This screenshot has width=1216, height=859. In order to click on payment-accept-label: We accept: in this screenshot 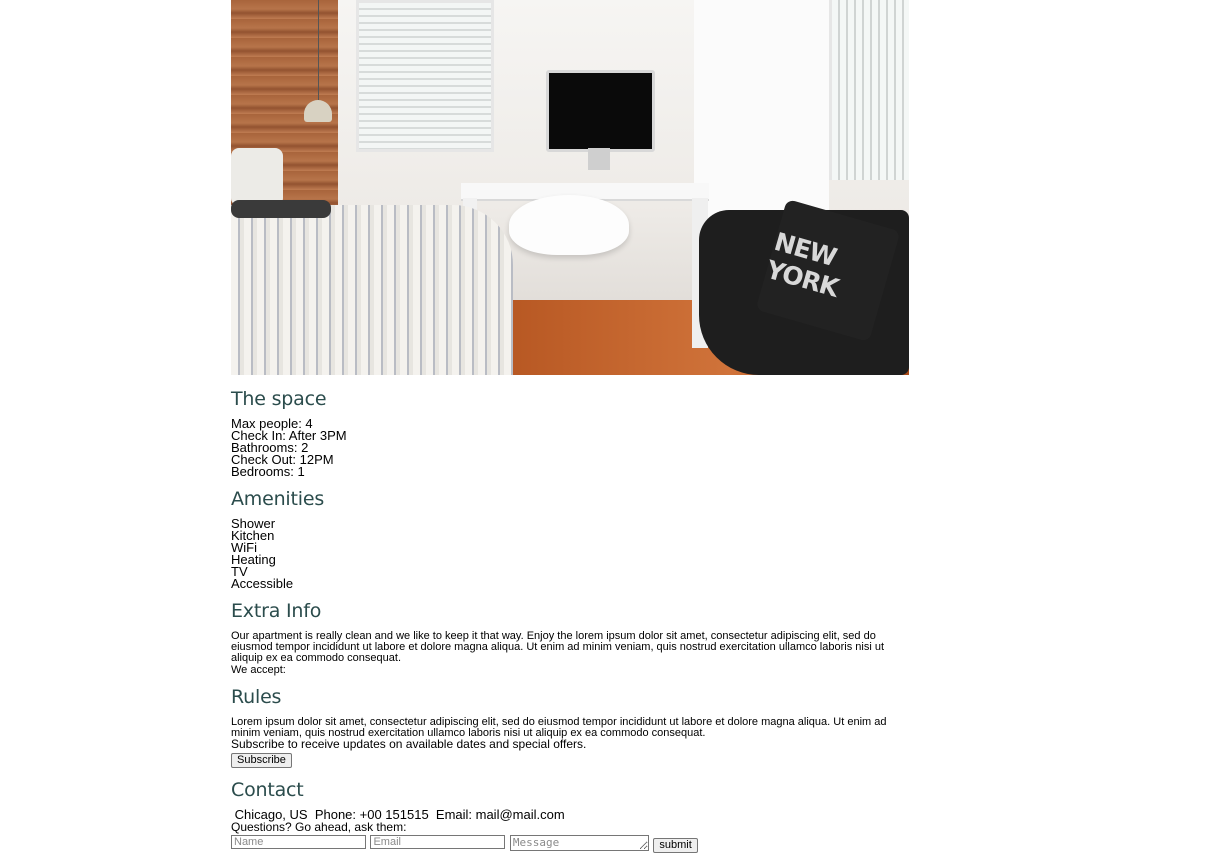, I will do `click(258, 670)`.